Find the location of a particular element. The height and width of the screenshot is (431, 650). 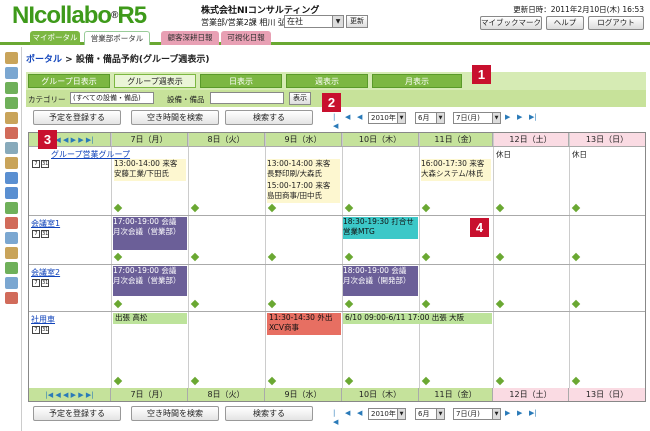

file-icon is located at coordinates (11, 163).